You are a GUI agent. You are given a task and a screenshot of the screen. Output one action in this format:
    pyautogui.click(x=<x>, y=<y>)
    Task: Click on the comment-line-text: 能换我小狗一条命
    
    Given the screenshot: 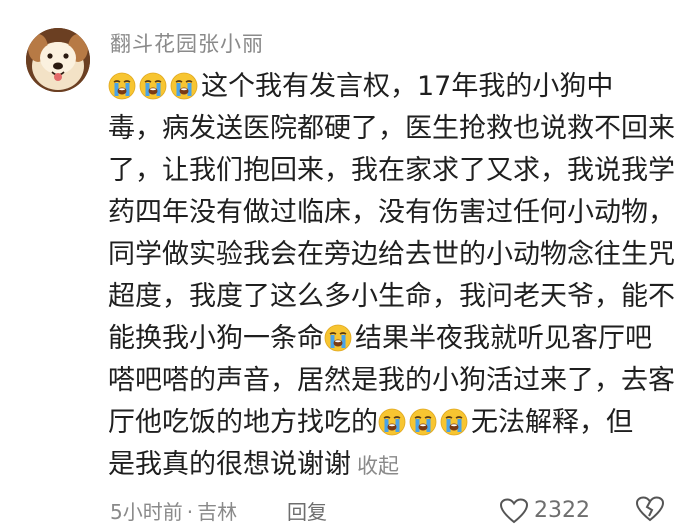 What is the action you would take?
    pyautogui.click(x=216, y=338)
    